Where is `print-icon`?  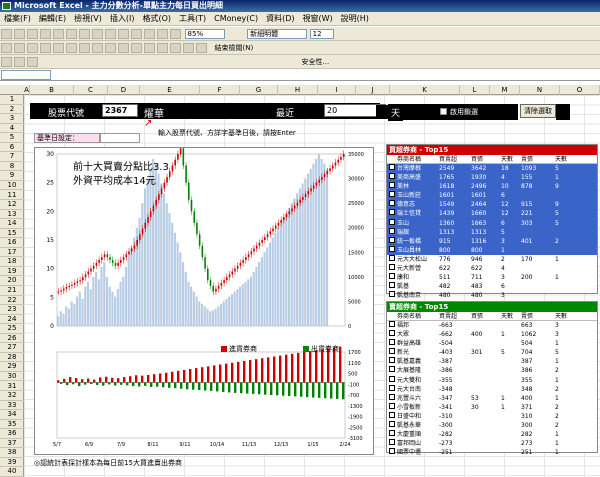 print-icon is located at coordinates (45, 34).